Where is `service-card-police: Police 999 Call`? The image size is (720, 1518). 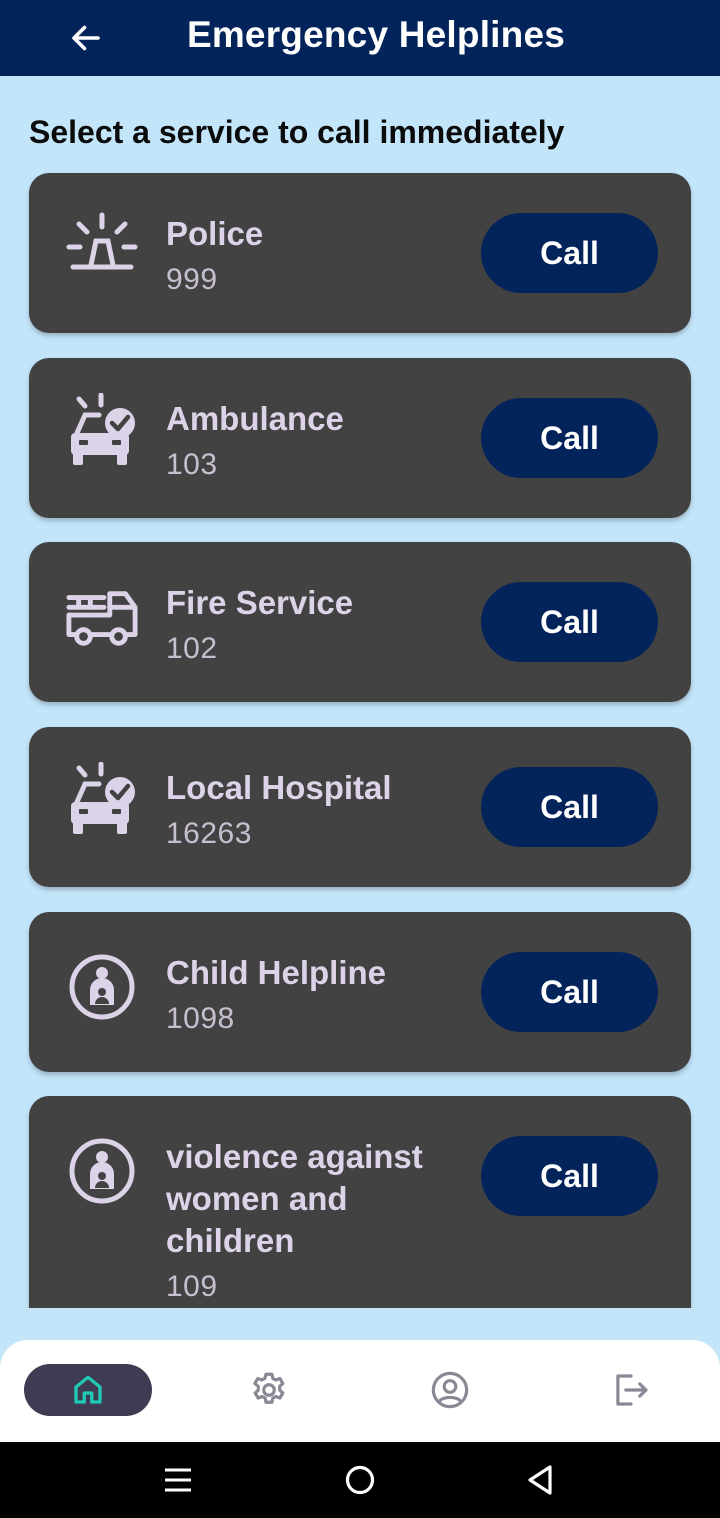
service-card-police: Police 999 Call is located at coordinates (360, 253).